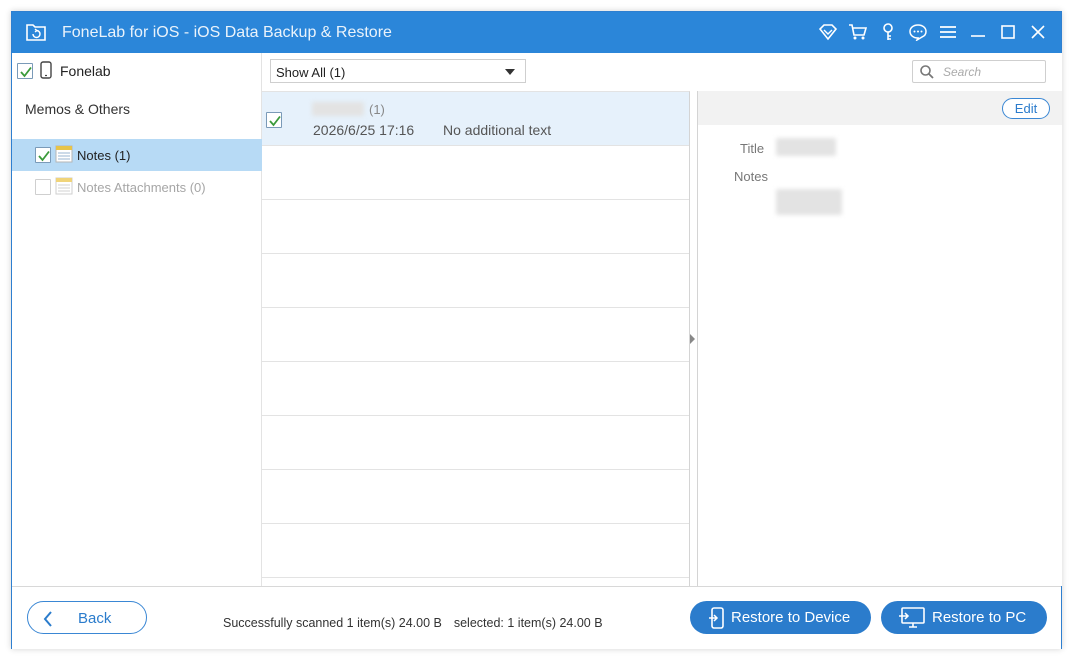 The height and width of the screenshot is (662, 1075). I want to click on app-logo-icon, so click(36, 32).